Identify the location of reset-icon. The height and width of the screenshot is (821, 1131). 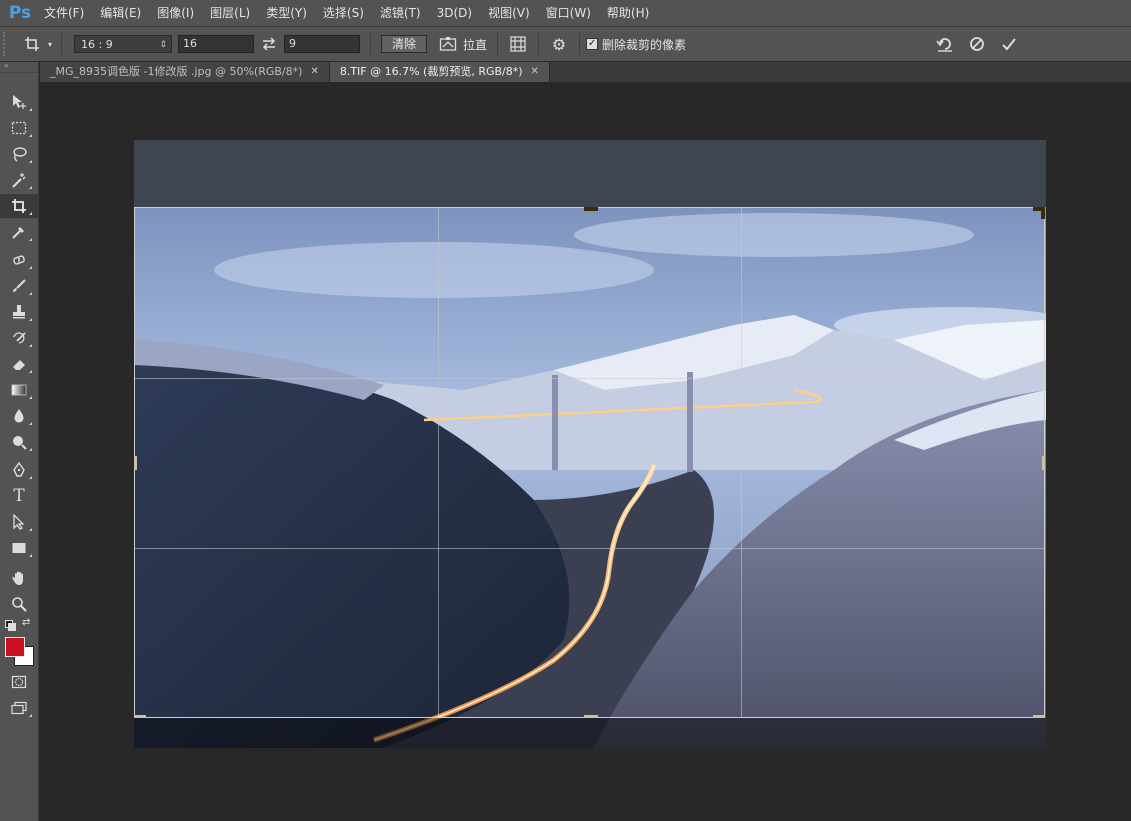
(945, 44).